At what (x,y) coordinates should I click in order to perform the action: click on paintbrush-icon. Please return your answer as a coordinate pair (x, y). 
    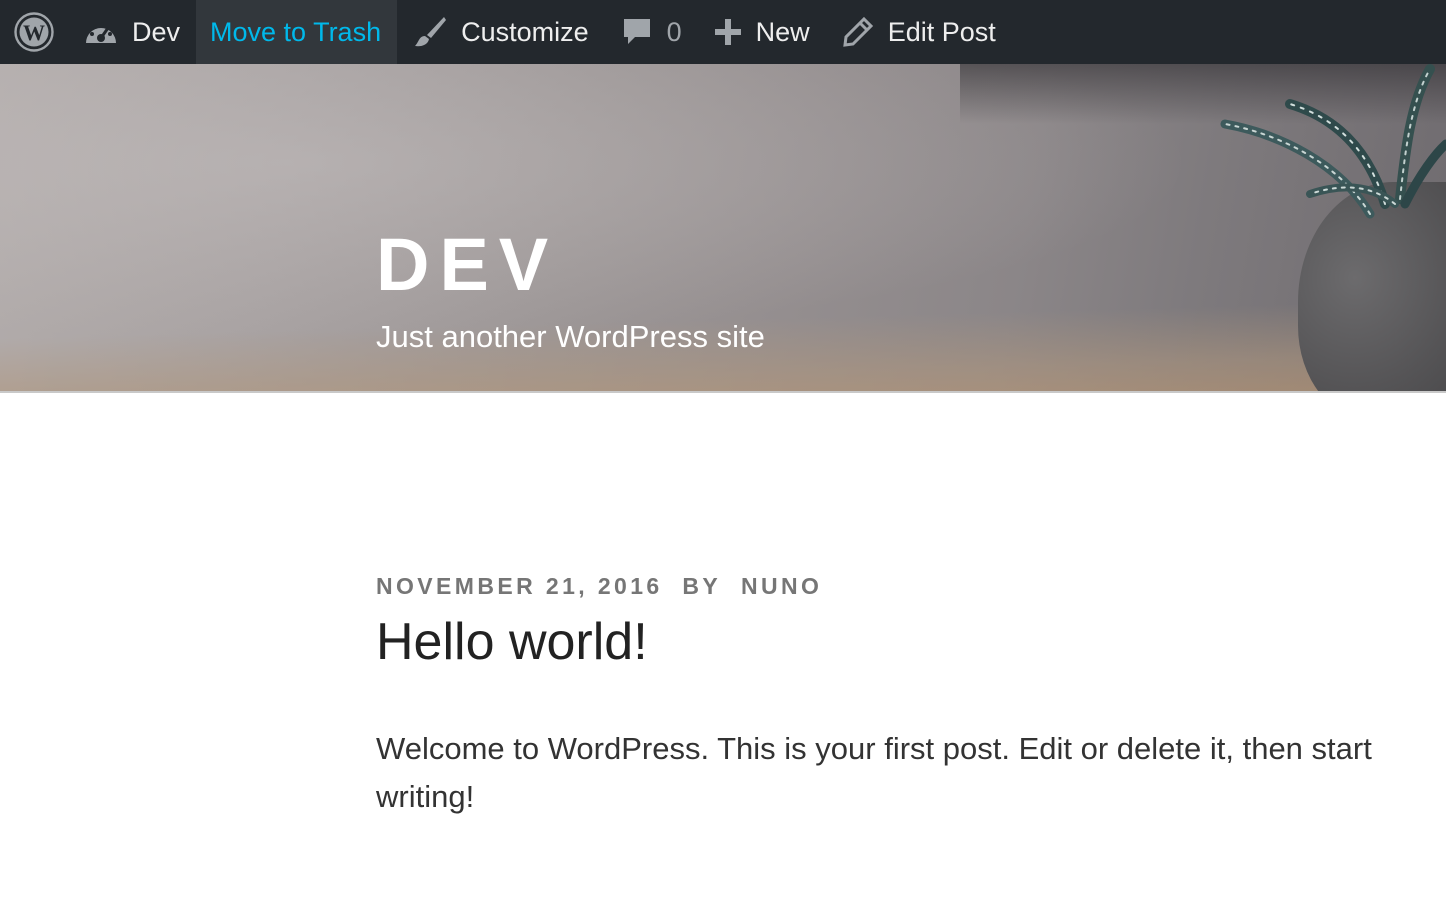
    Looking at the image, I should click on (430, 32).